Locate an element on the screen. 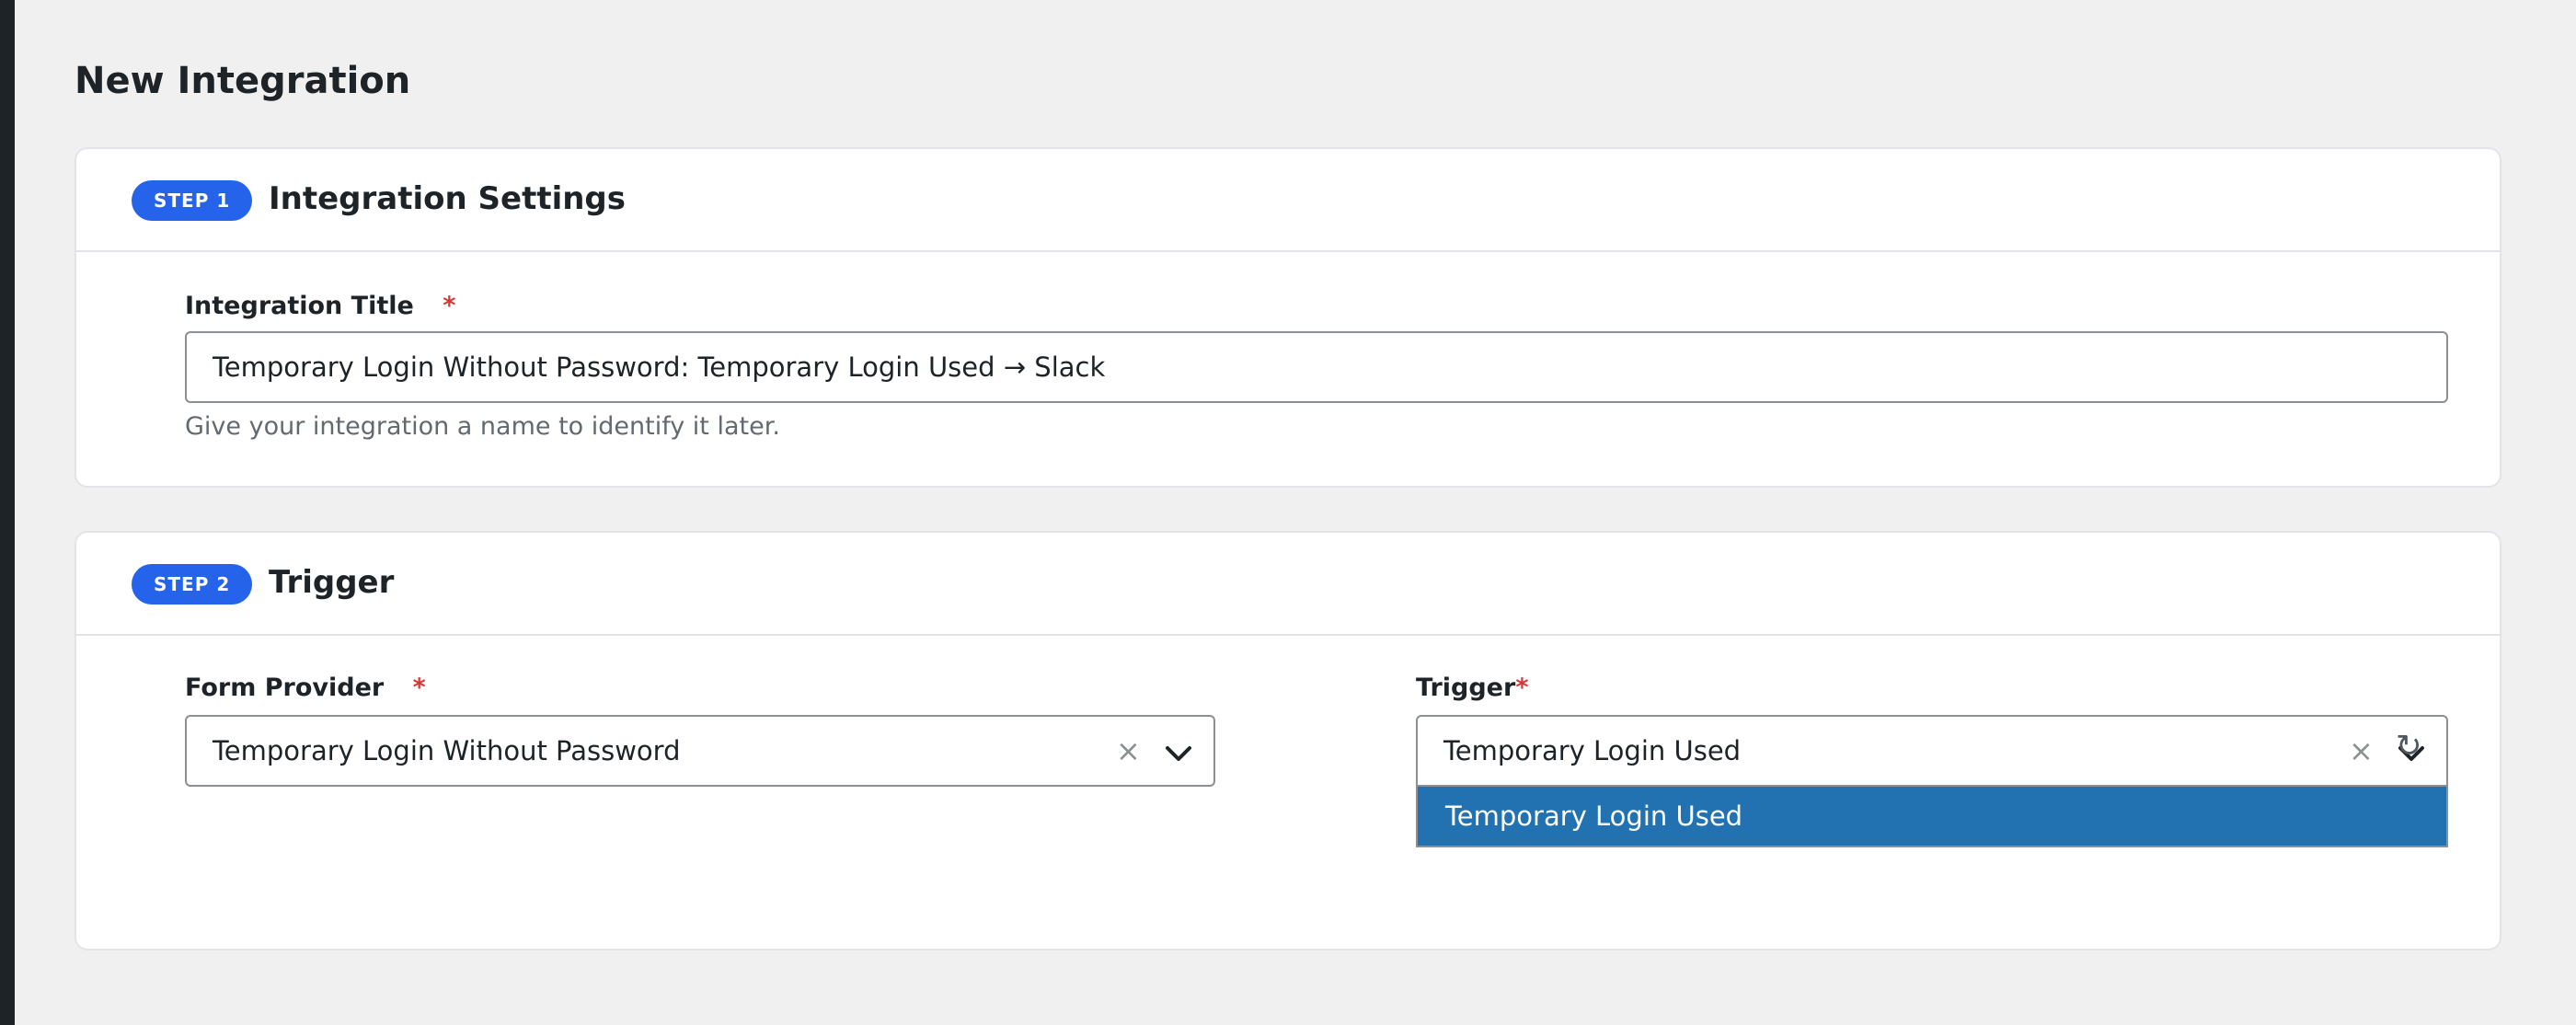  integration-title-input is located at coordinates (1316, 367).